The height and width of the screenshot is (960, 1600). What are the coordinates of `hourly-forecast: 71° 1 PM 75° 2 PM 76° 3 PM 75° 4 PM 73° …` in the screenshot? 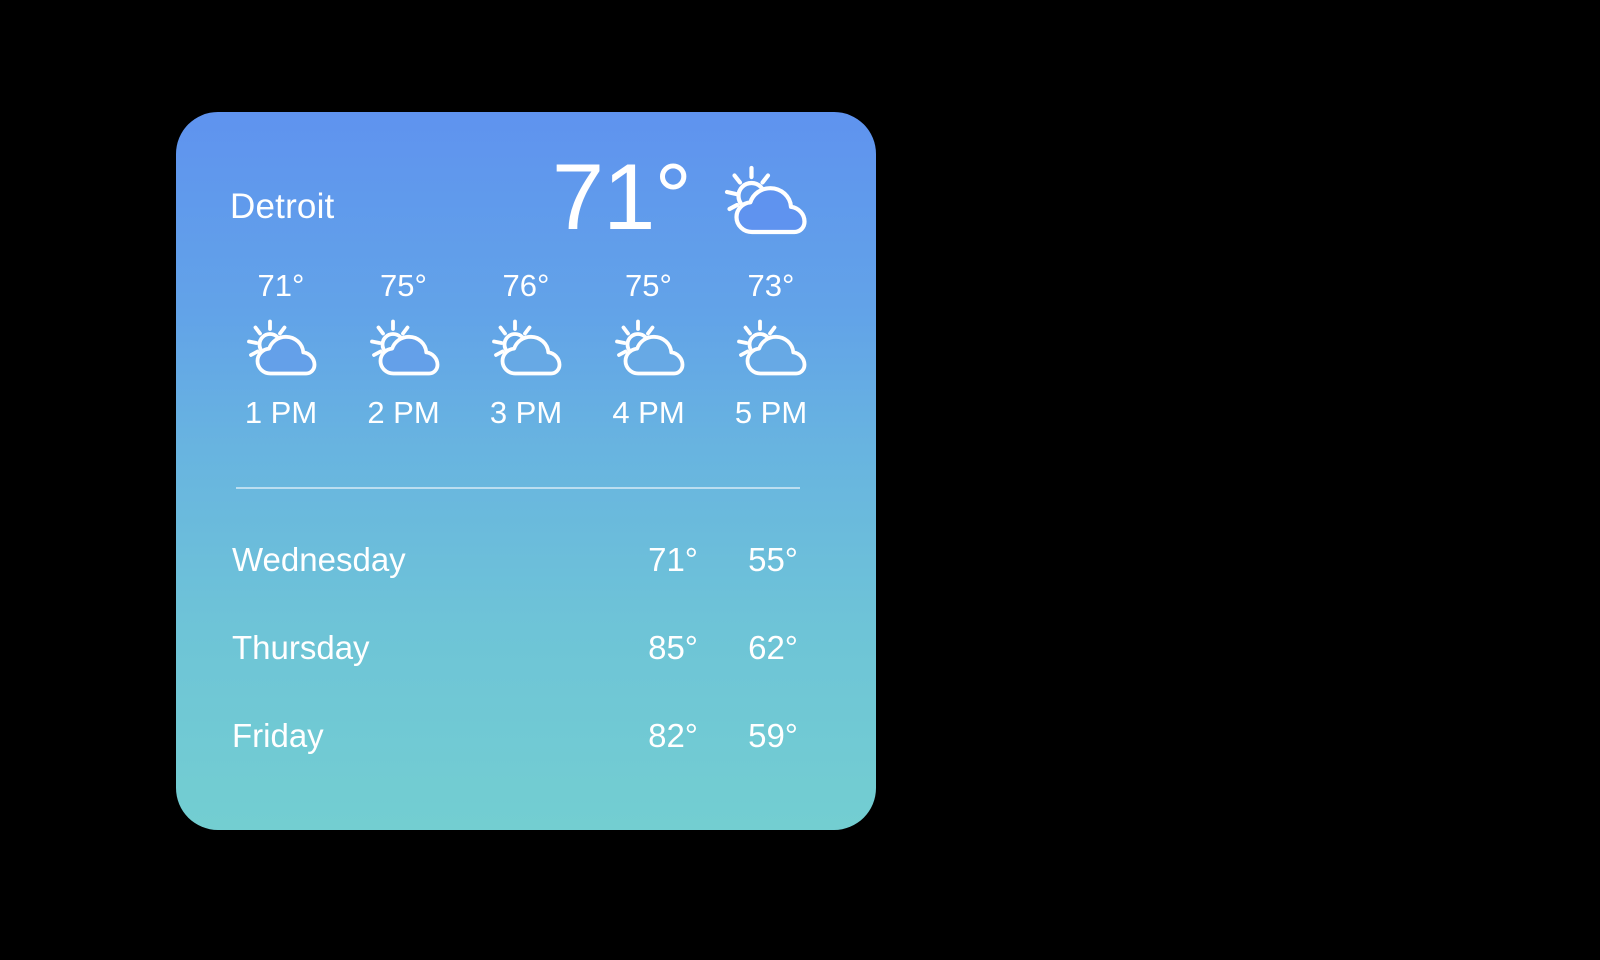 It's located at (526, 349).